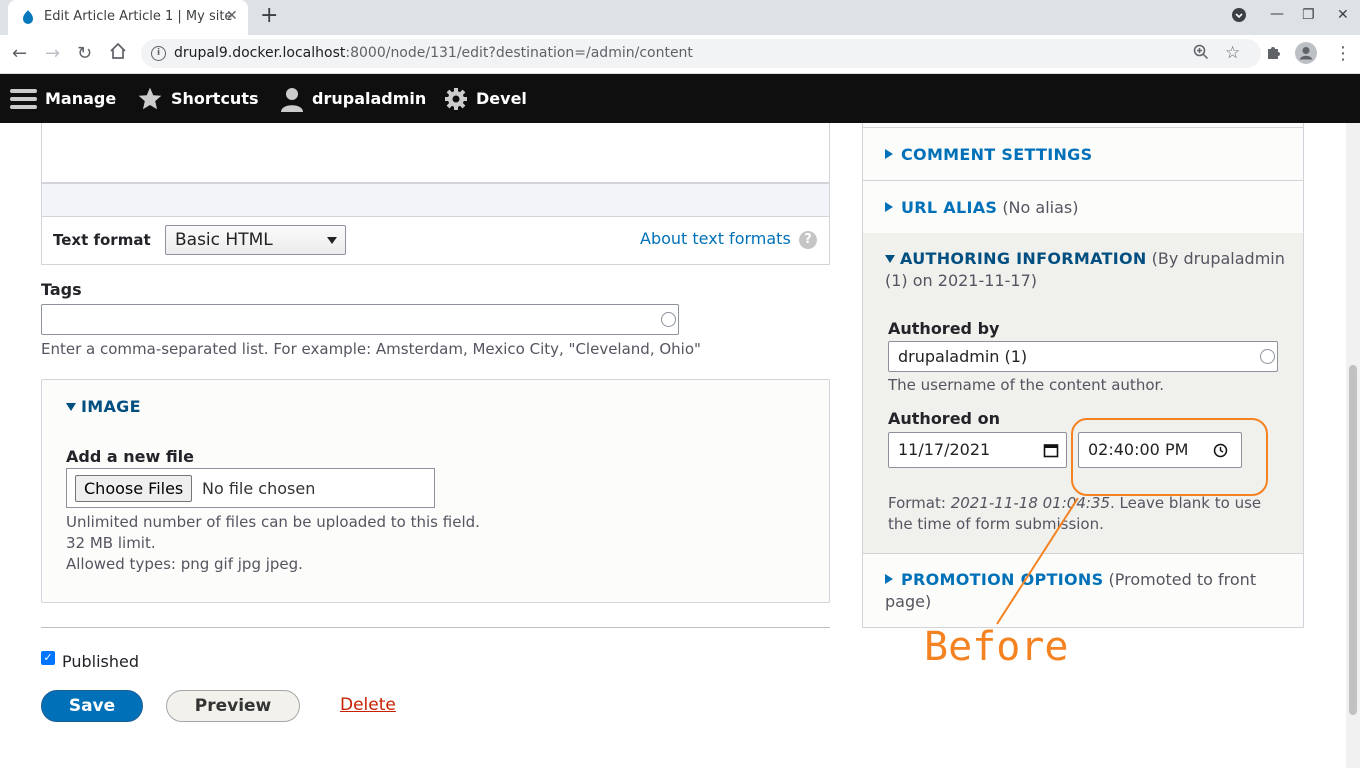 Image resolution: width=1360 pixels, height=768 pixels. Describe the element at coordinates (84, 53) in the screenshot. I see `reload-icon: ↻` at that location.